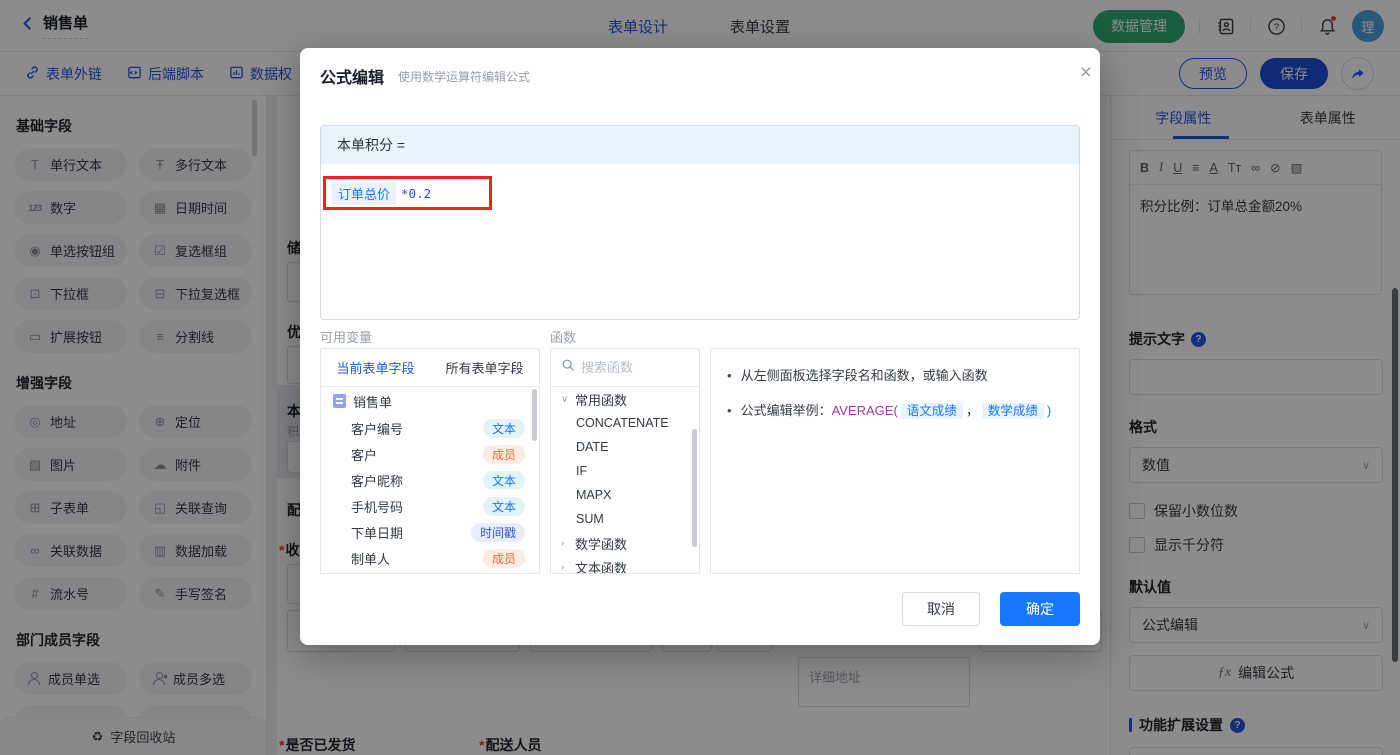  I want to click on field-type-badge: 时间戳, so click(497, 532).